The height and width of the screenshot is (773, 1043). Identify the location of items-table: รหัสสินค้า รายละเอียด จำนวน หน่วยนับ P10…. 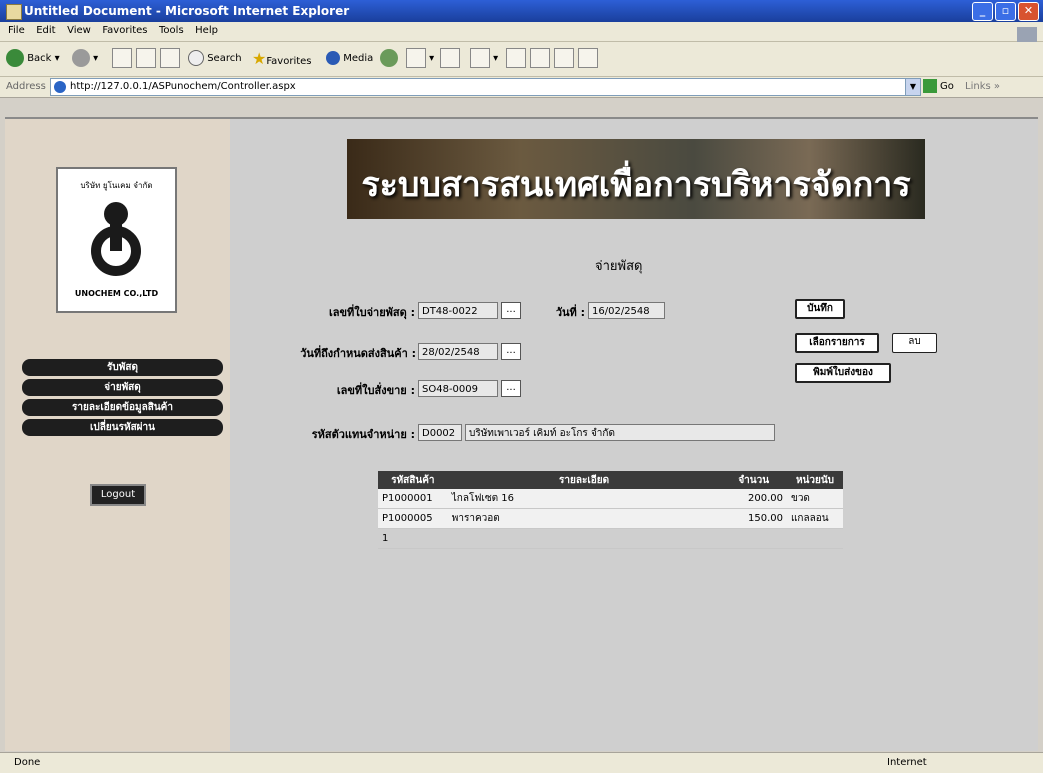
(610, 510).